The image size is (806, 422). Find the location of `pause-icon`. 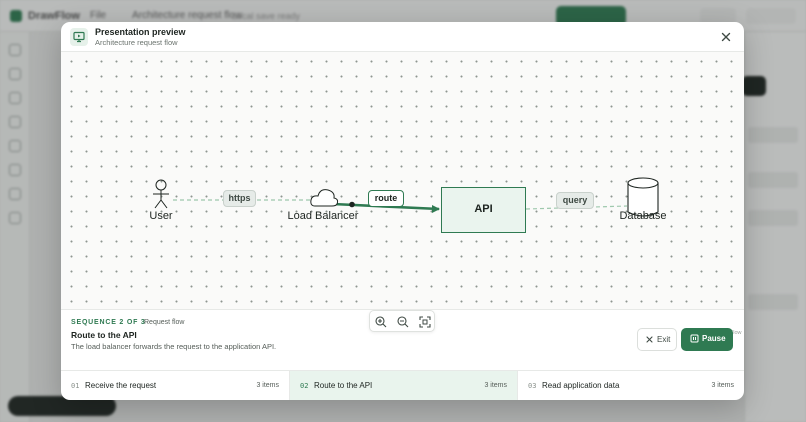

pause-icon is located at coordinates (694, 339).